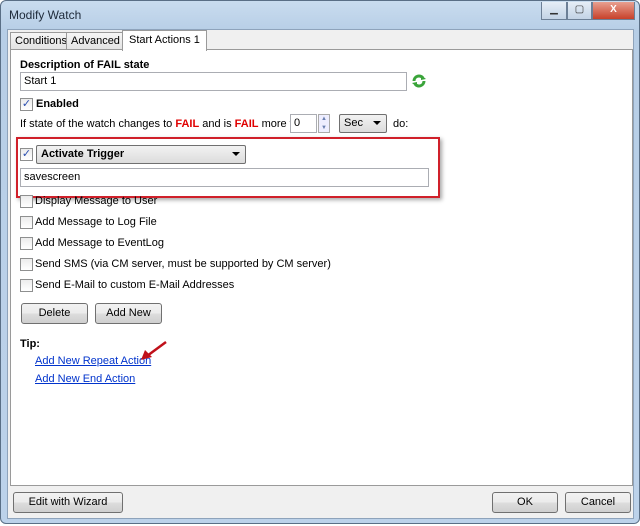 Image resolution: width=640 pixels, height=526 pixels. Describe the element at coordinates (96, 222) in the screenshot. I see `option-label: Add Message to Log File` at that location.